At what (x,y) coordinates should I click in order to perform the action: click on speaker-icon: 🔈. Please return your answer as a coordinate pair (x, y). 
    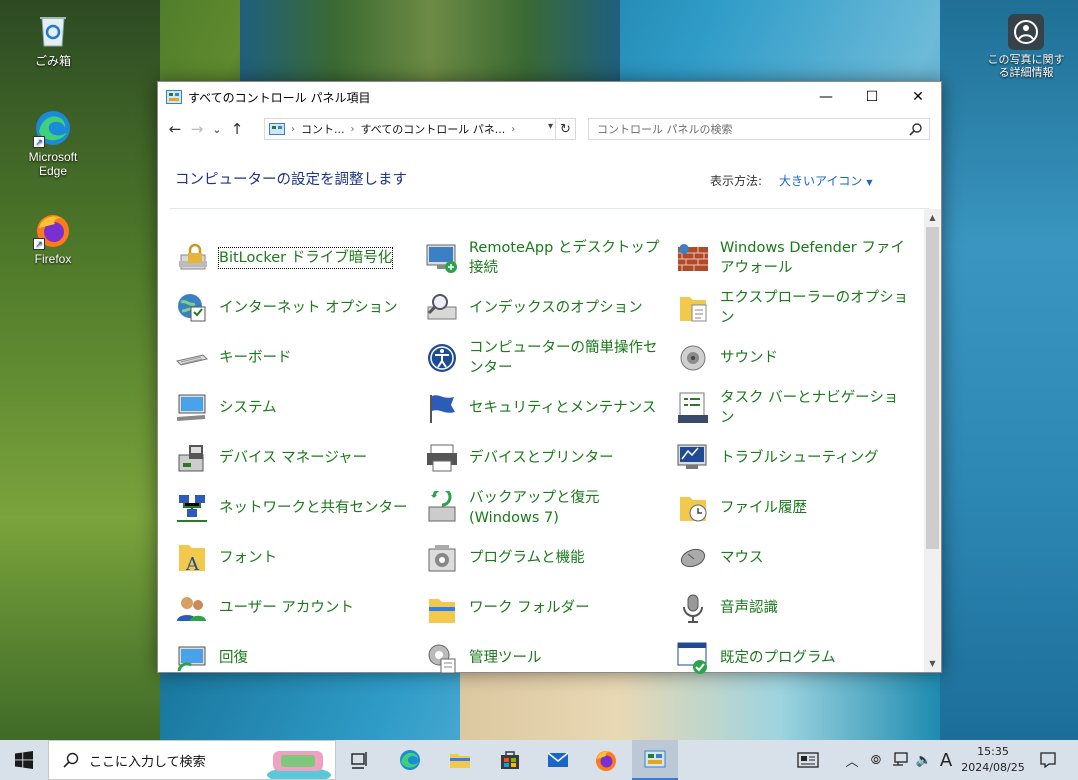
    Looking at the image, I should click on (924, 760).